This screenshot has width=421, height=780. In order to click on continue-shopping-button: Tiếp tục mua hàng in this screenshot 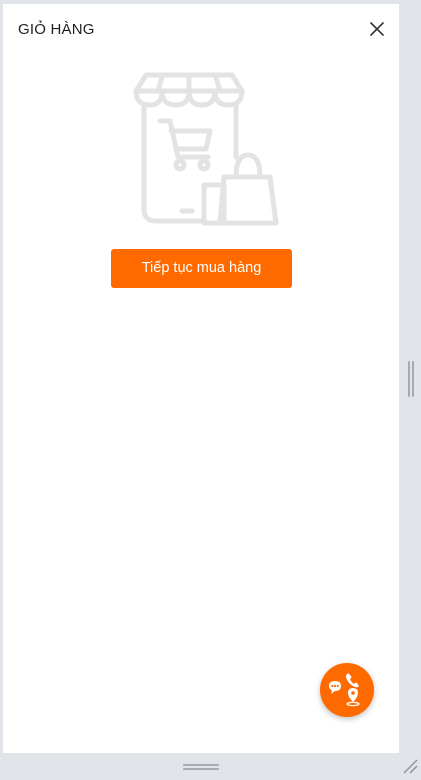, I will do `click(201, 268)`.